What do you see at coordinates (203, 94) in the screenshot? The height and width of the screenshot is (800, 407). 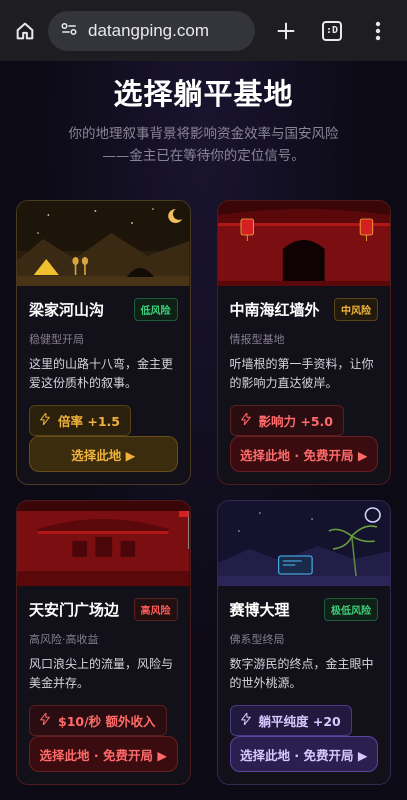 I see `page-title: 选择躺平基地` at bounding box center [203, 94].